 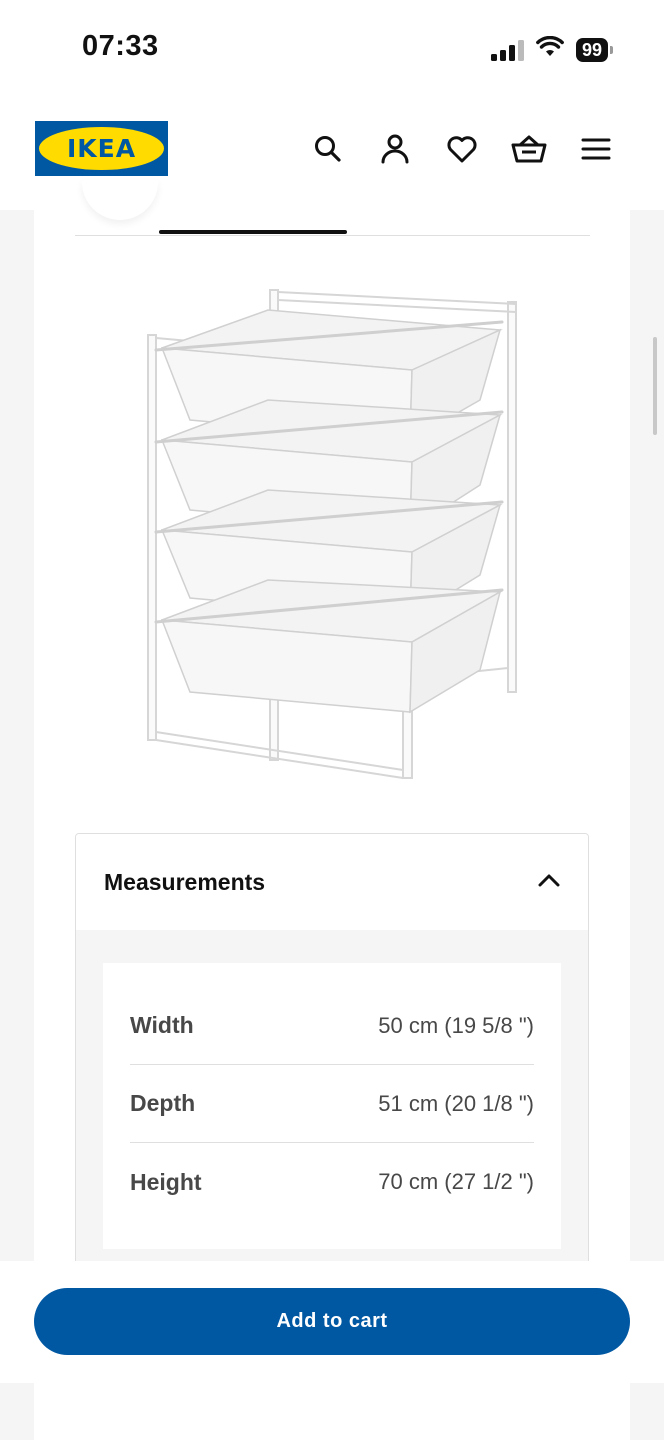 I want to click on menu-icon, so click(x=596, y=149).